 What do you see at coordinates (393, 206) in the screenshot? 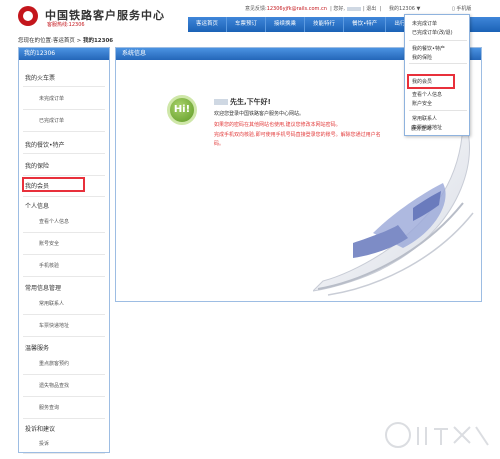
I see `train-illustration` at bounding box center [393, 206].